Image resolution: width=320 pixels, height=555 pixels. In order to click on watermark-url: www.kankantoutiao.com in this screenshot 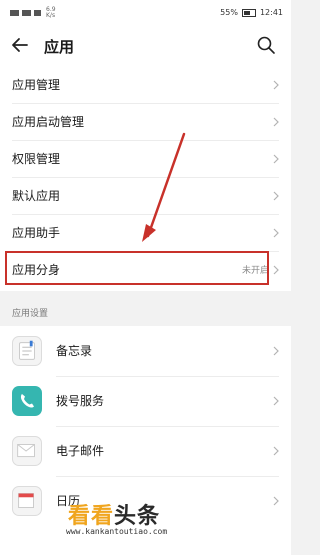, I will do `click(117, 531)`.